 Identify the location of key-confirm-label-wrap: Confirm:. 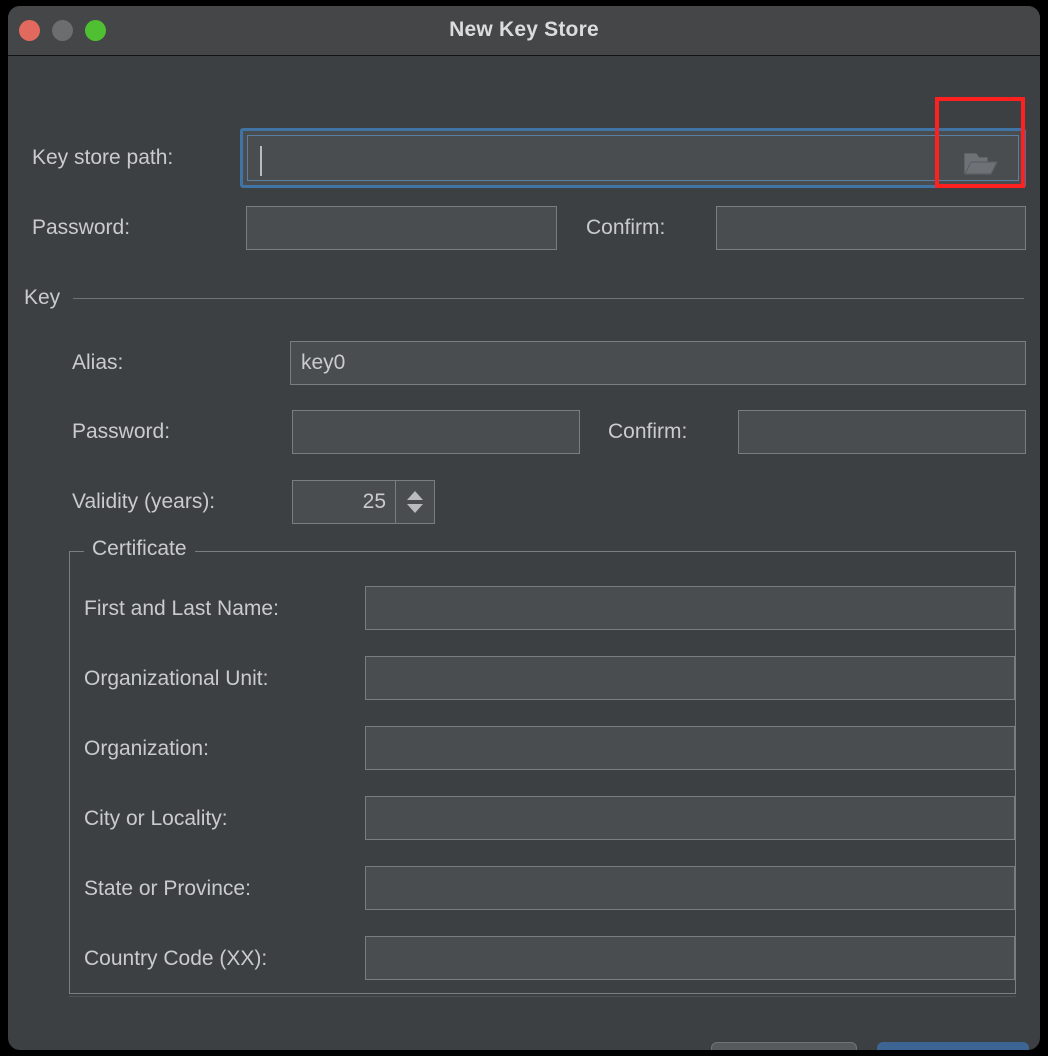
(647, 432).